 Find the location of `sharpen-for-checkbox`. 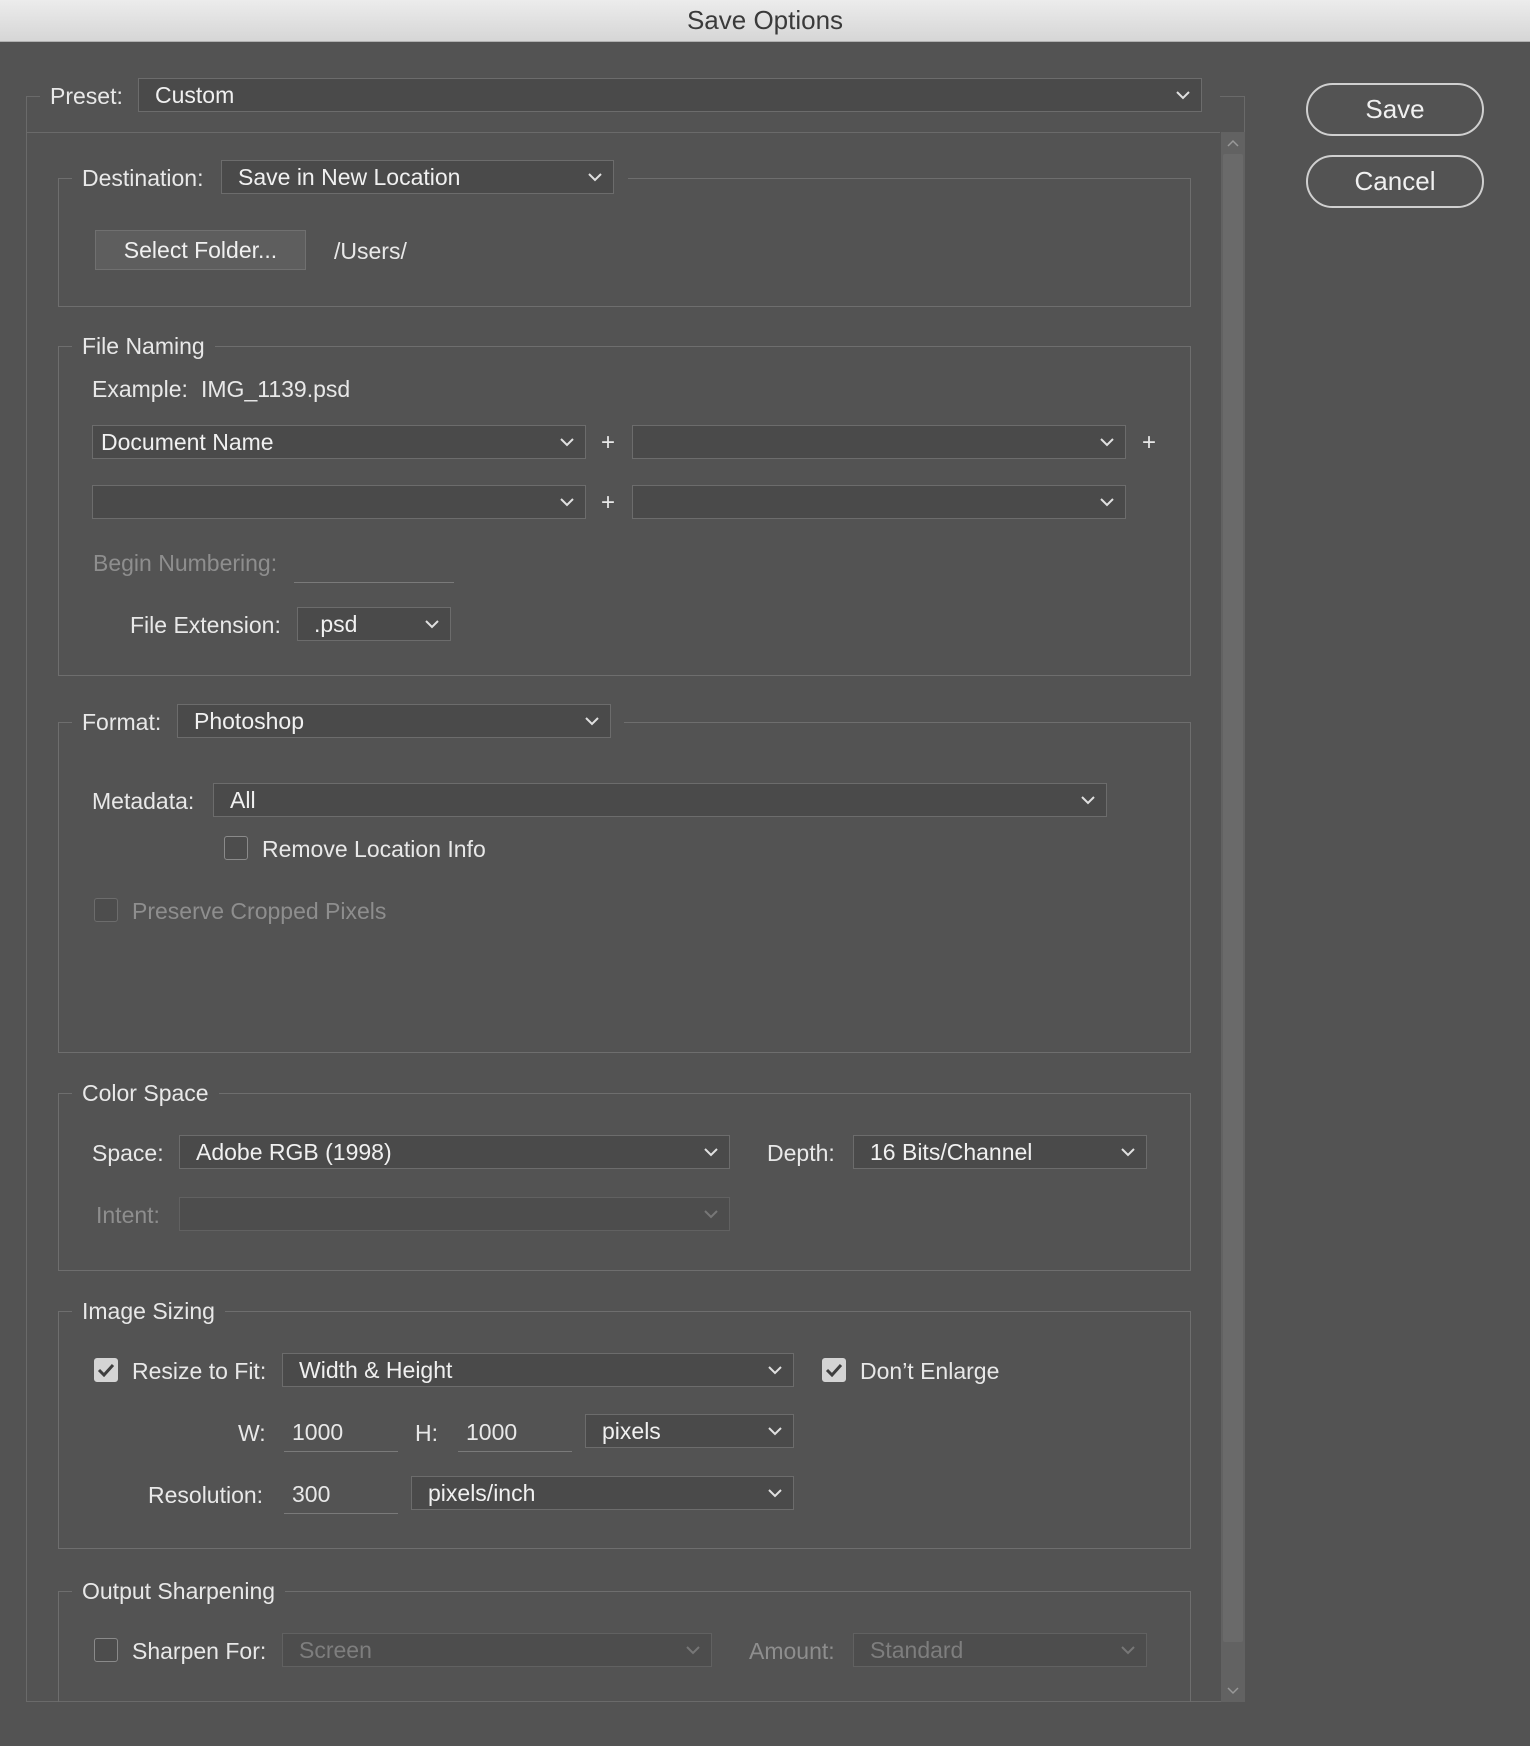

sharpen-for-checkbox is located at coordinates (106, 1650).